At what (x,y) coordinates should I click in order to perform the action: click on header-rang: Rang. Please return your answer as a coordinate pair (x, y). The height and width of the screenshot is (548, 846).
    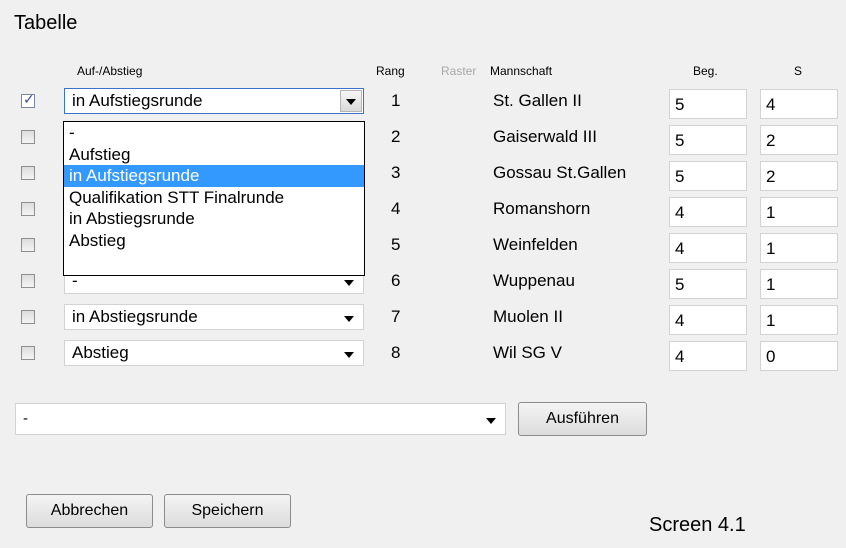
    Looking at the image, I should click on (390, 71).